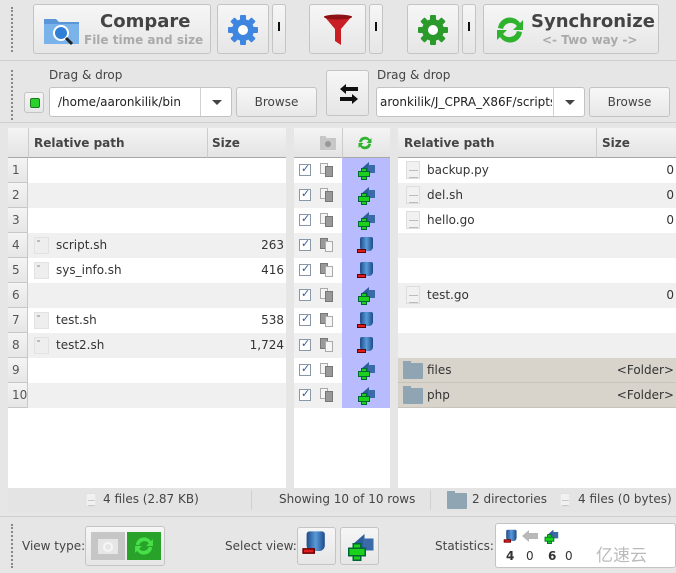 This screenshot has height=573, width=676. I want to click on swap-sides-button, so click(347, 93).